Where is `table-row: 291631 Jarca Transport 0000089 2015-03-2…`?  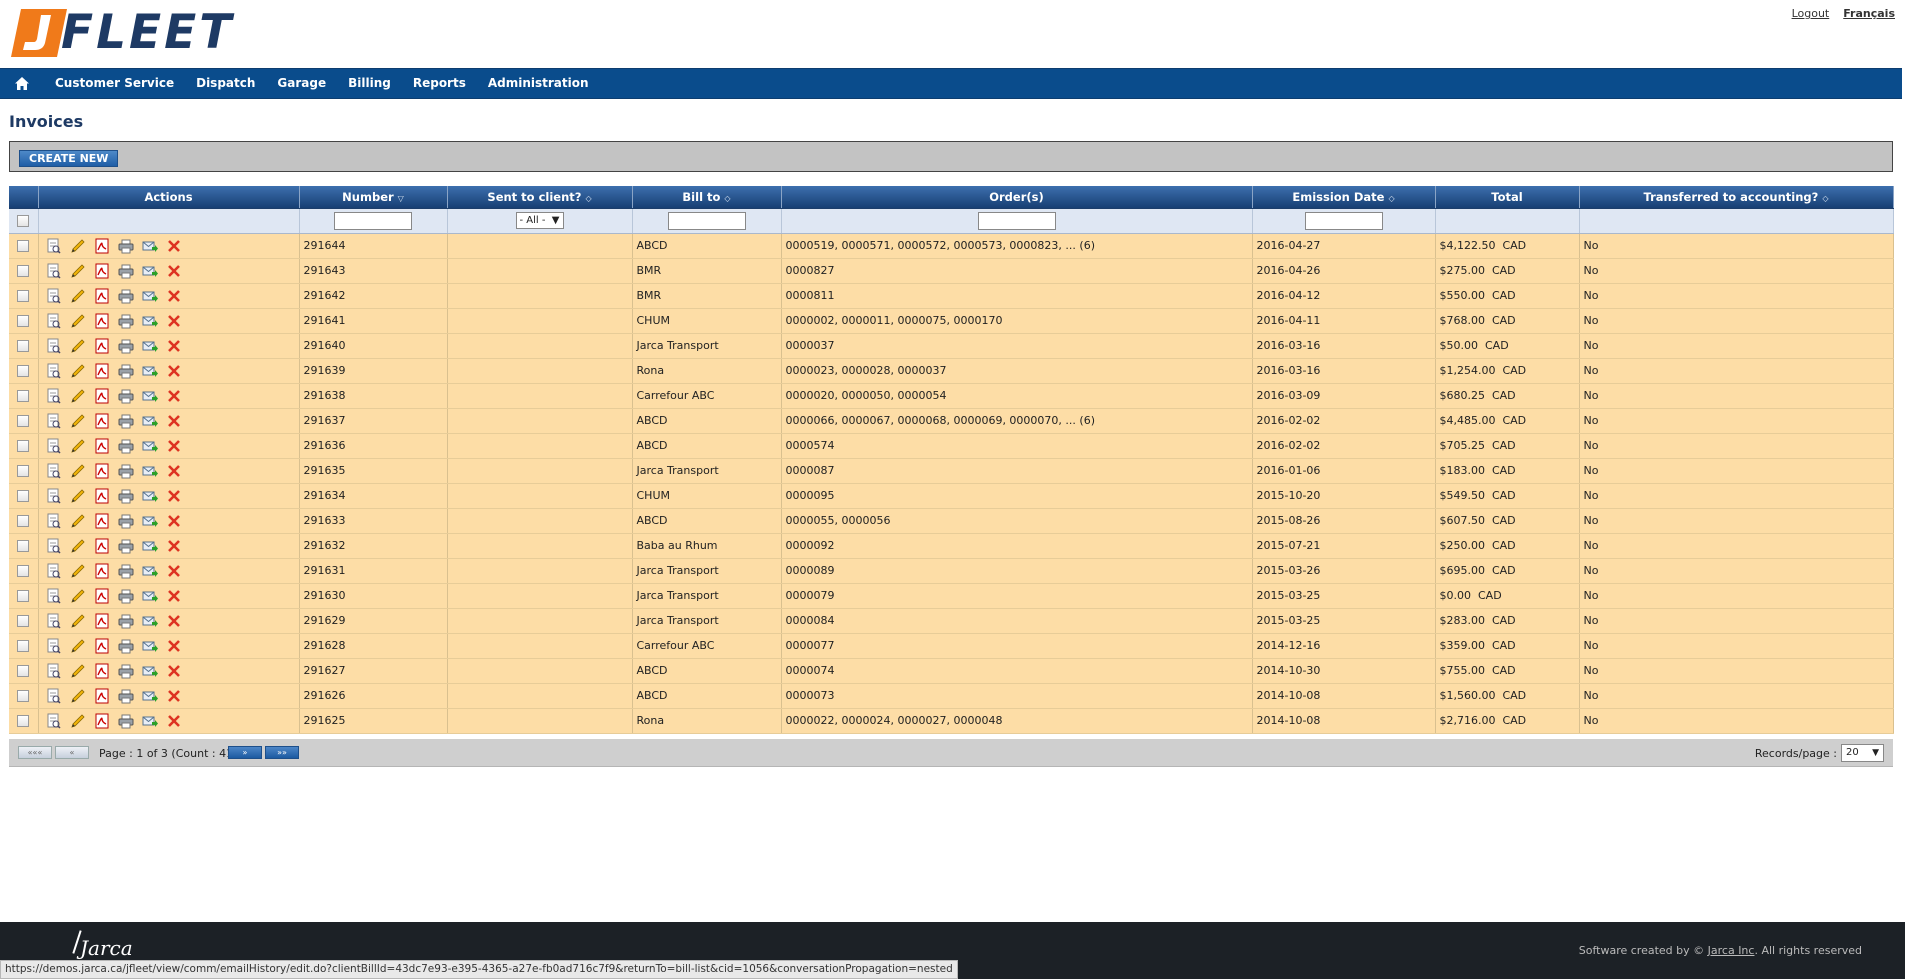
table-row: 291631 Jarca Transport 0000089 2015-03-2… is located at coordinates (951, 571).